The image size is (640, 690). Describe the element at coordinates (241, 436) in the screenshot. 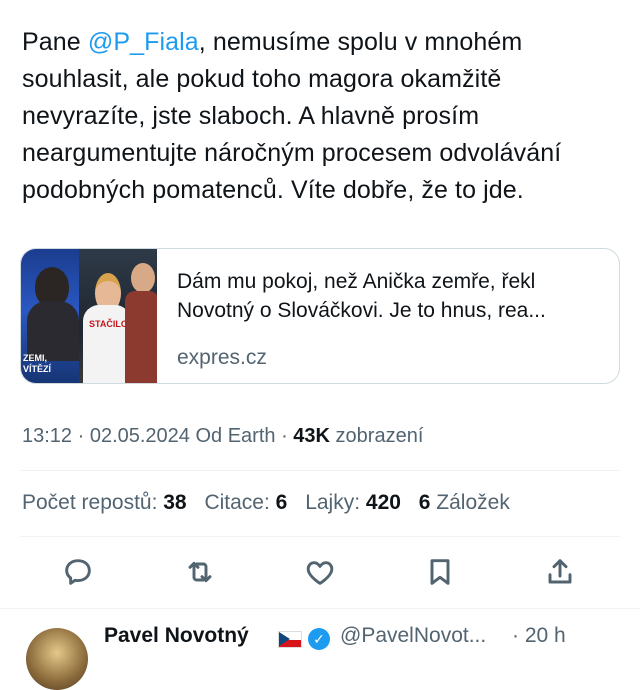

I see `source-label: Od Earth ·` at that location.